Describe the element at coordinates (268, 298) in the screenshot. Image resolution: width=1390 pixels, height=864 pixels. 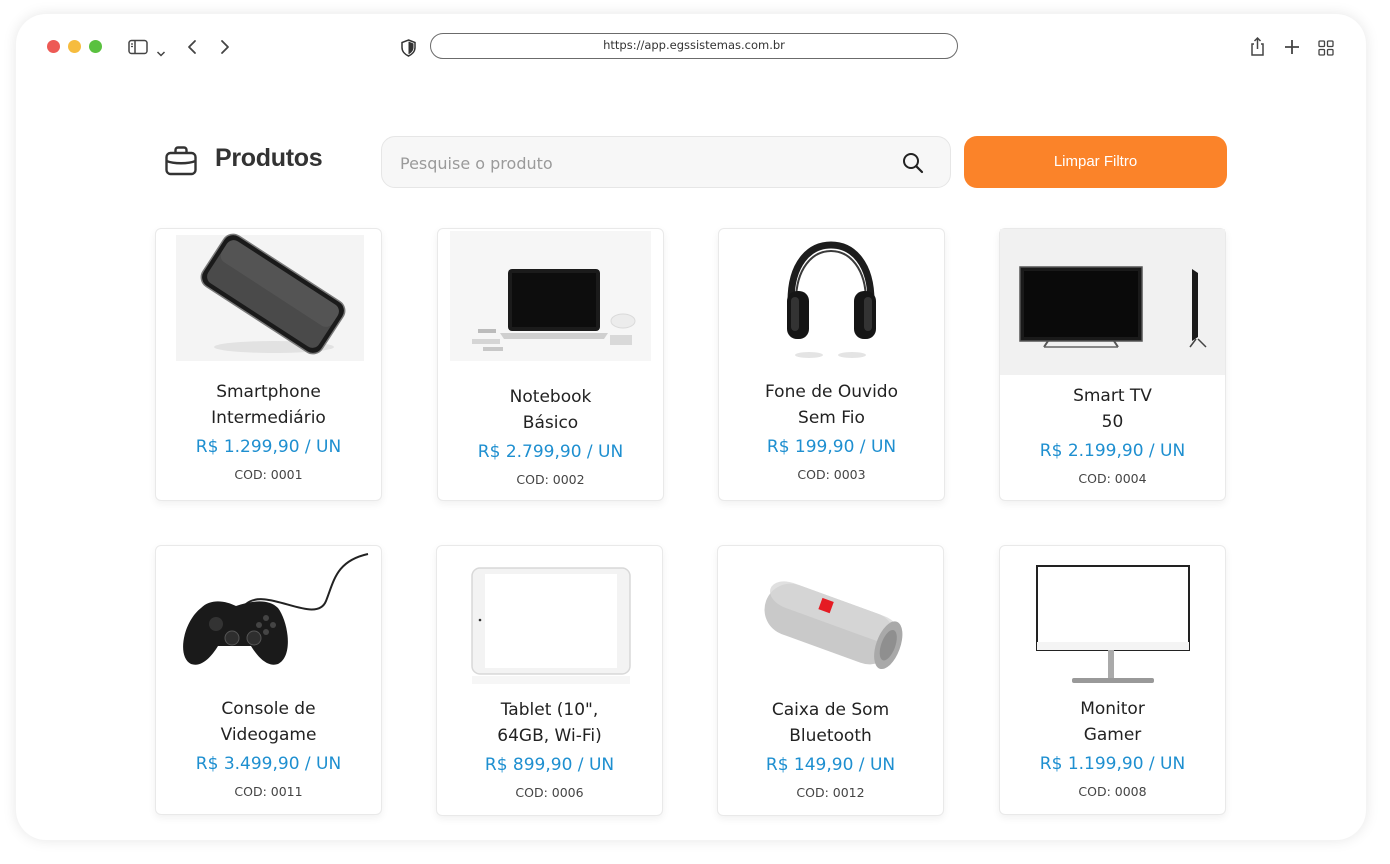
I see `smartphone-image` at that location.